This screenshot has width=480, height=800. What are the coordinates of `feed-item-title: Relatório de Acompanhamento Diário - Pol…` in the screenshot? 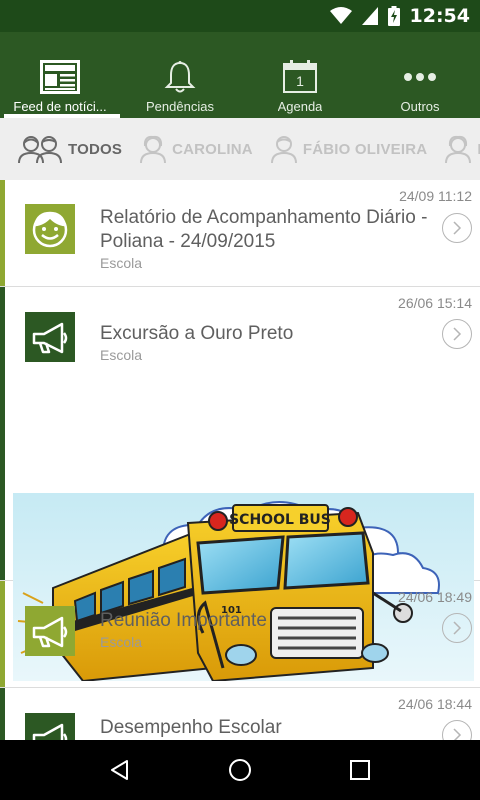 It's located at (264, 229).